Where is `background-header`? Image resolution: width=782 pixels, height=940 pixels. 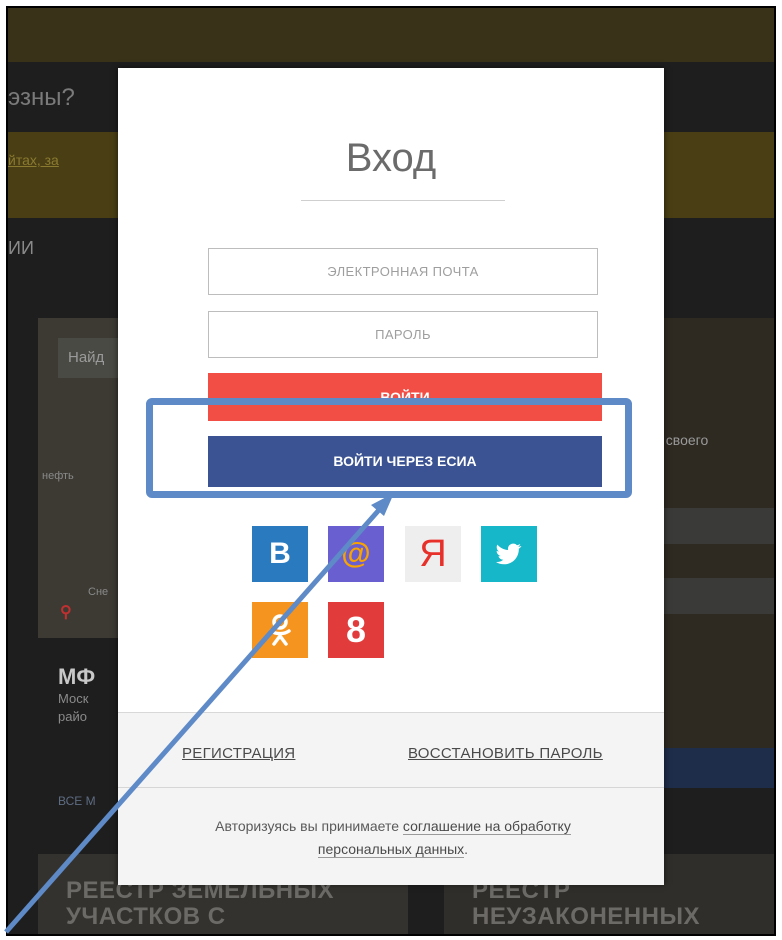 background-header is located at coordinates (391, 35).